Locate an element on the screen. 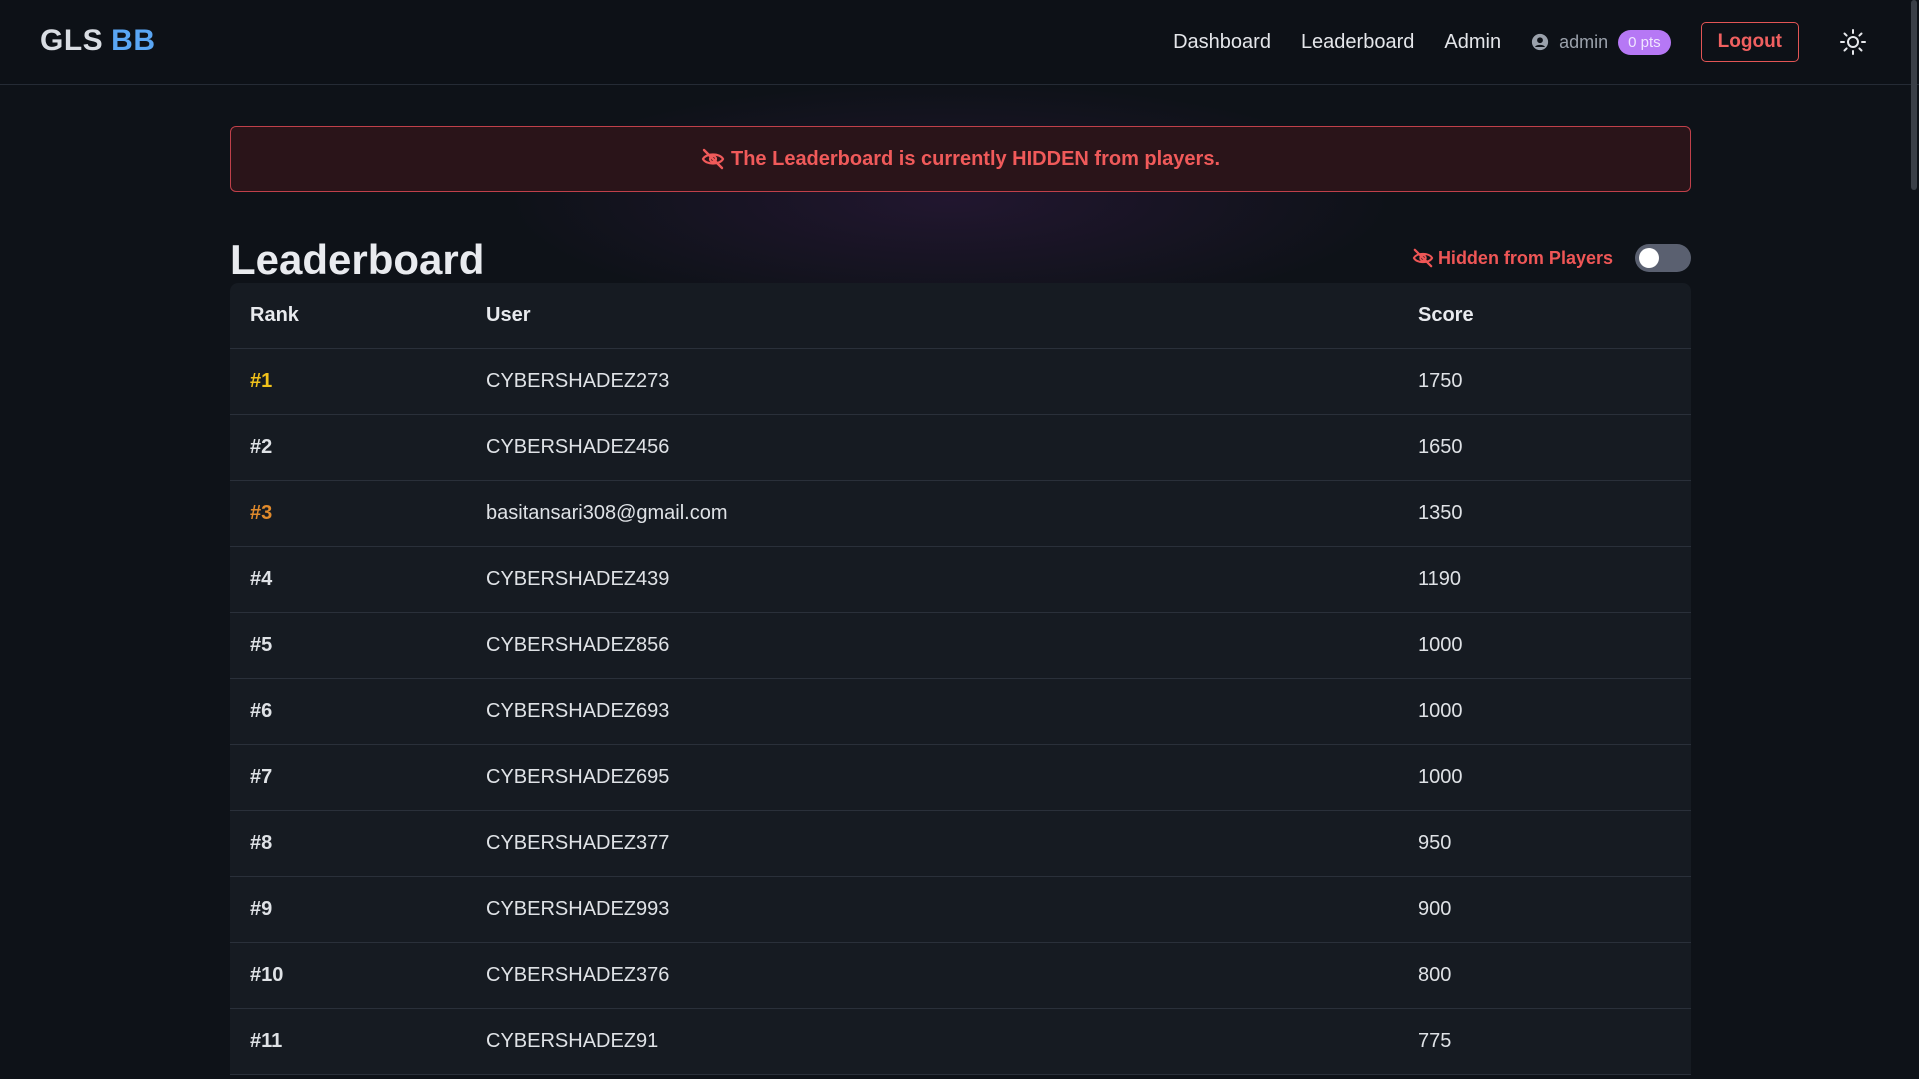  user-cell: CYBERSHADEZ993 is located at coordinates (578, 909).